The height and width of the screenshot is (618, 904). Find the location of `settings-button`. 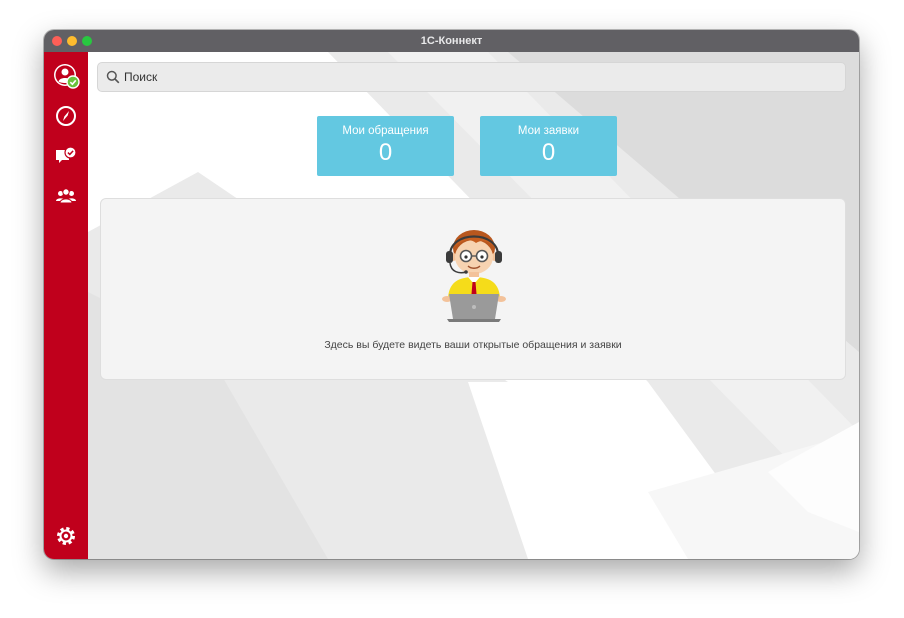

settings-button is located at coordinates (66, 536).